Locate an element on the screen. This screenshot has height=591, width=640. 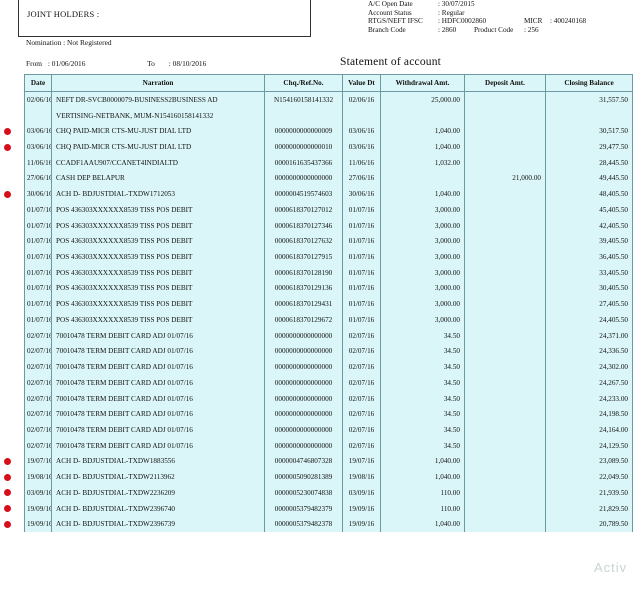
column-header-narration: Narration is located at coordinates (158, 83).